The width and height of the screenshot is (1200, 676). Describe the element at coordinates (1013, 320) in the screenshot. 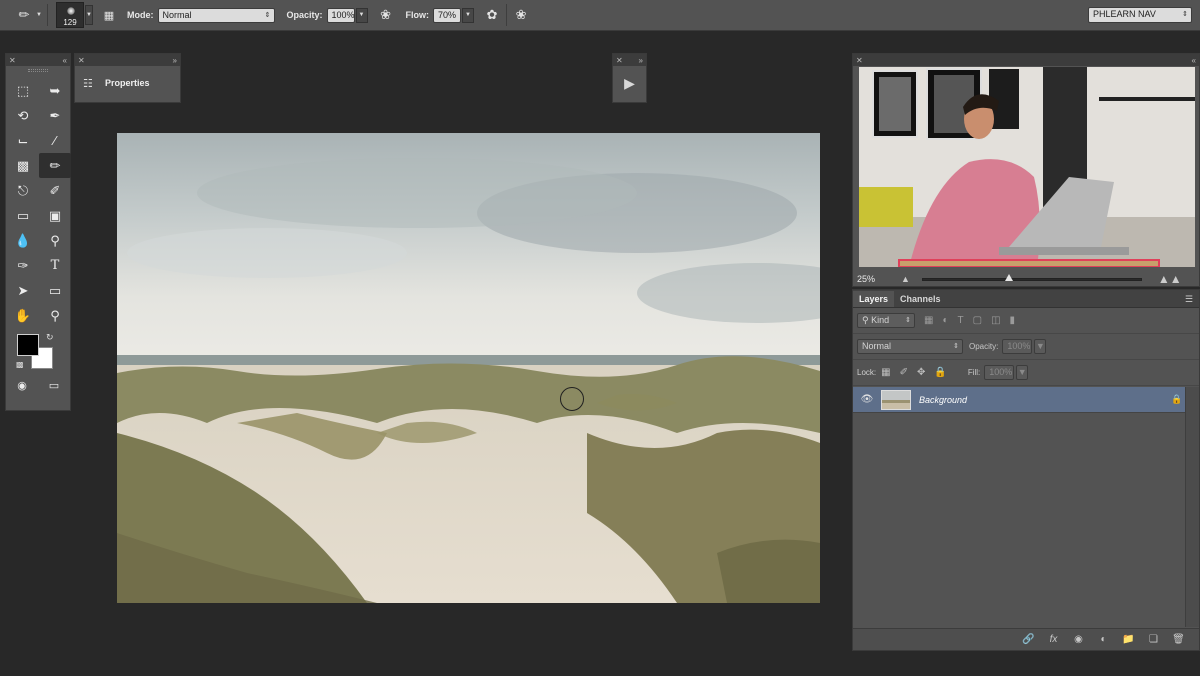

I see `filter-toggle-icon: ▮` at that location.